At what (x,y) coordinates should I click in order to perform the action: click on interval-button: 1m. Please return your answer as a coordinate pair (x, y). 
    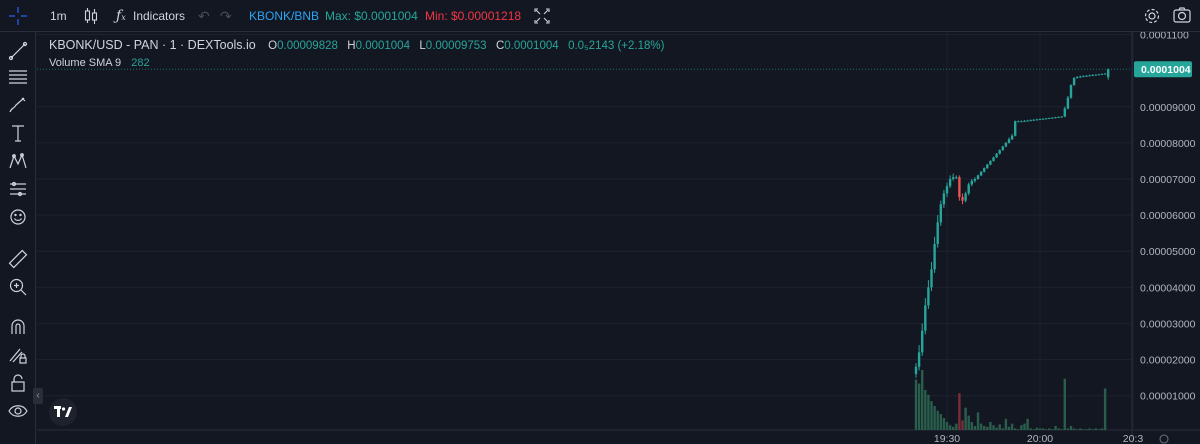
    Looking at the image, I should click on (58, 16).